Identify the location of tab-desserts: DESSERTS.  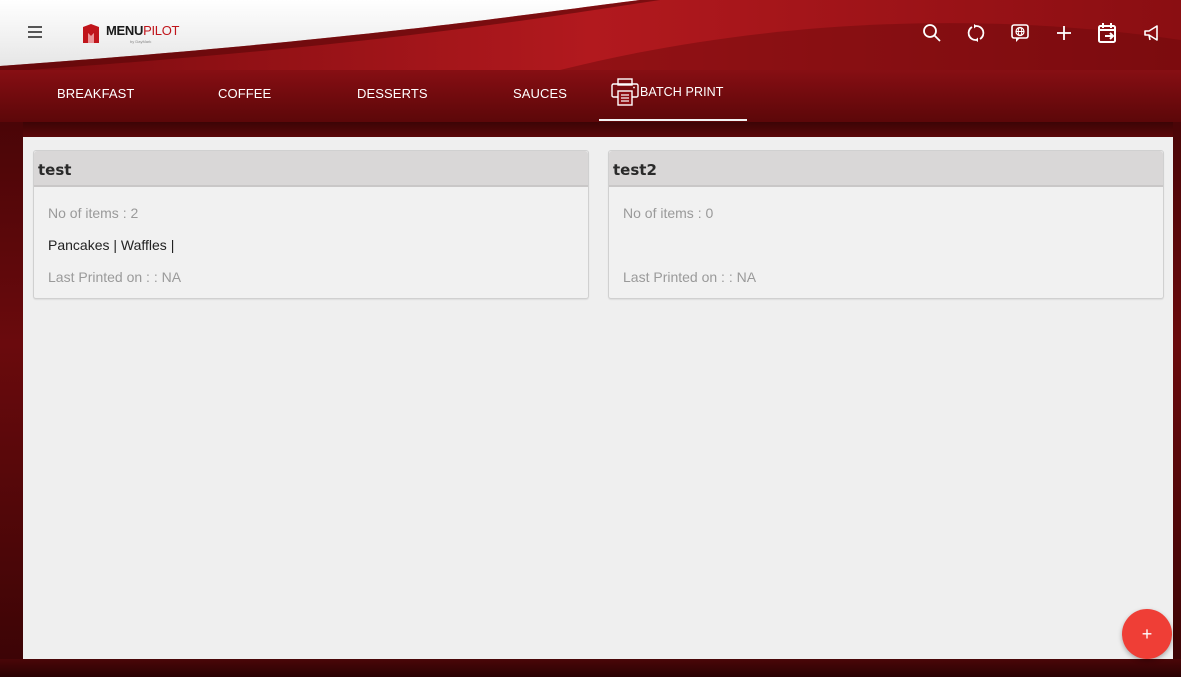
(392, 94).